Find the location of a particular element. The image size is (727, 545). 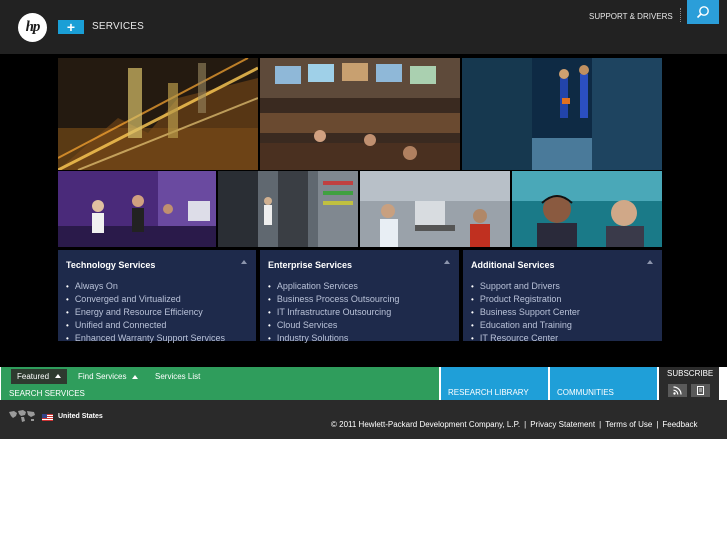

list-item: Enhanced Warranty Support Services is located at coordinates (145, 338).